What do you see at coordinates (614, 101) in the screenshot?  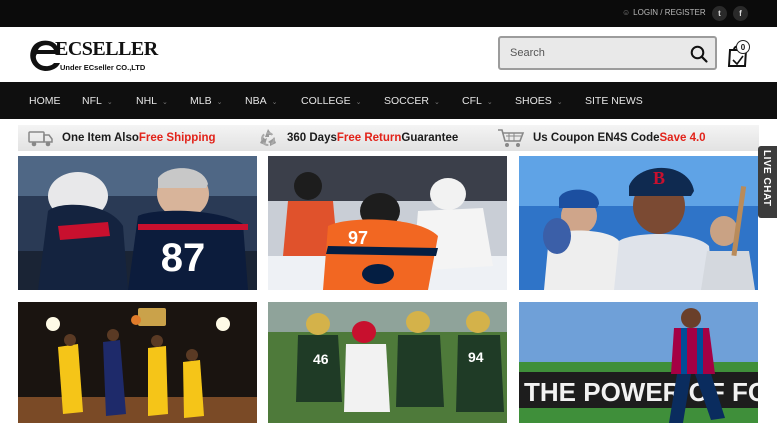 I see `nav-item-site-news: SITE NEWS` at bounding box center [614, 101].